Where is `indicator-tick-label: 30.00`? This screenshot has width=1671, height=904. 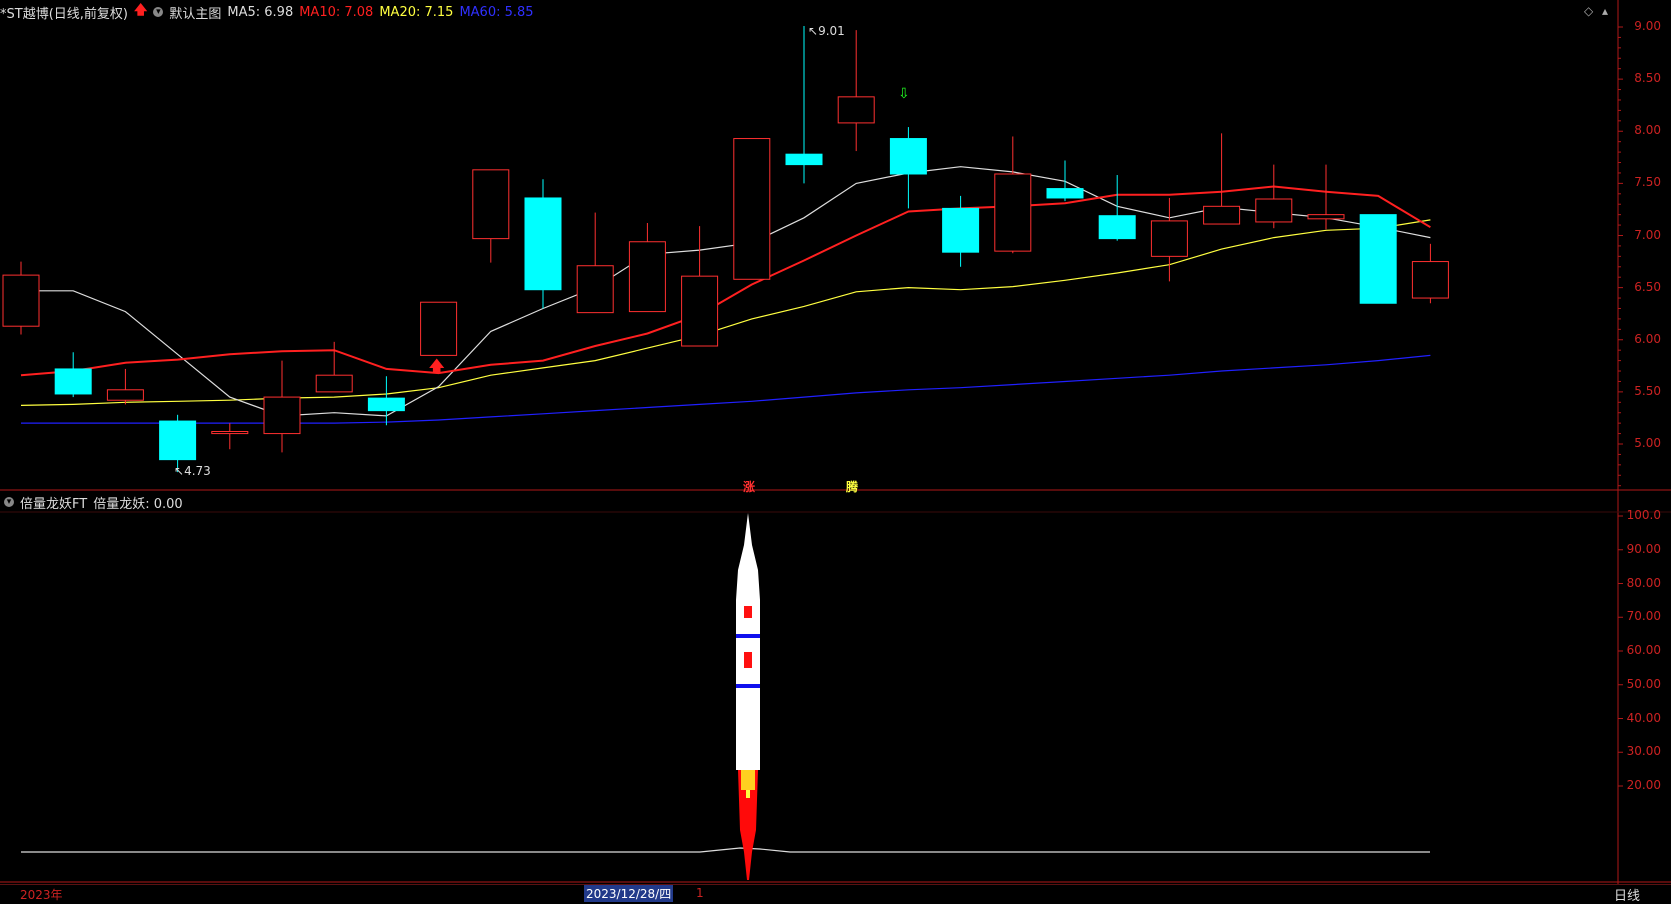
indicator-tick-label: 30.00 is located at coordinates (1643, 751).